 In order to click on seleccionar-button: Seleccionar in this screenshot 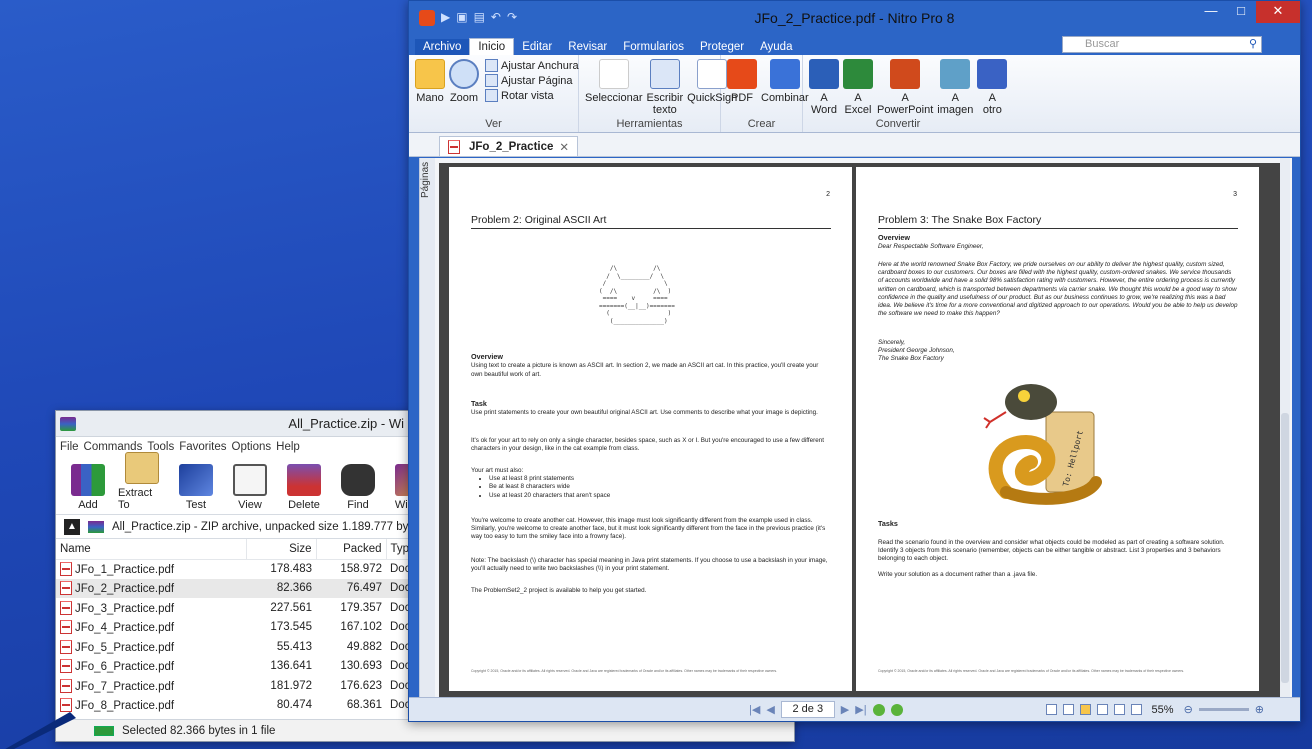, I will do `click(613, 81)`.